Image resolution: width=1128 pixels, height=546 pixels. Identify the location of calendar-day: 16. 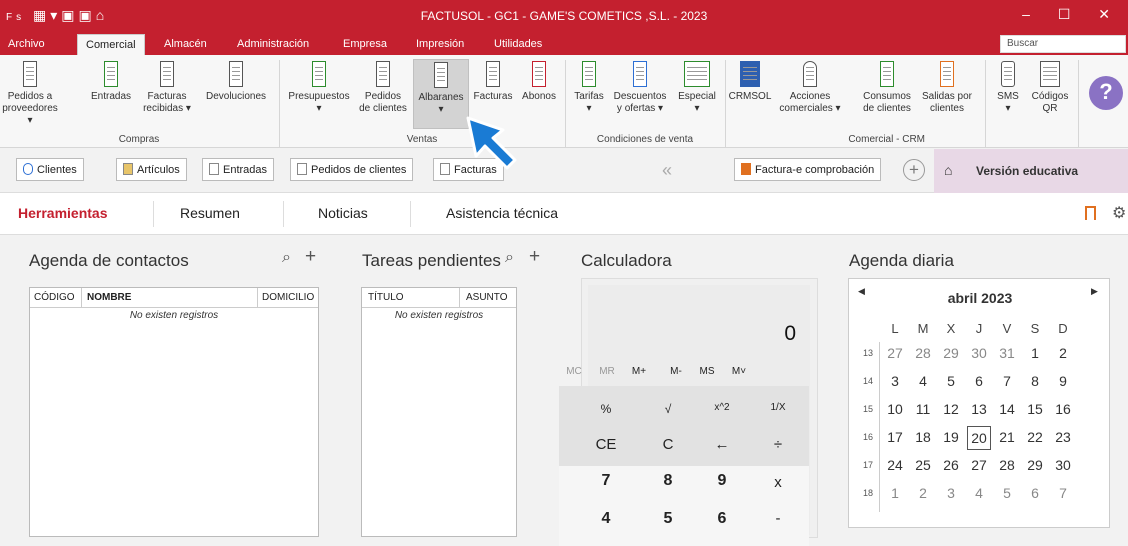
(1063, 409).